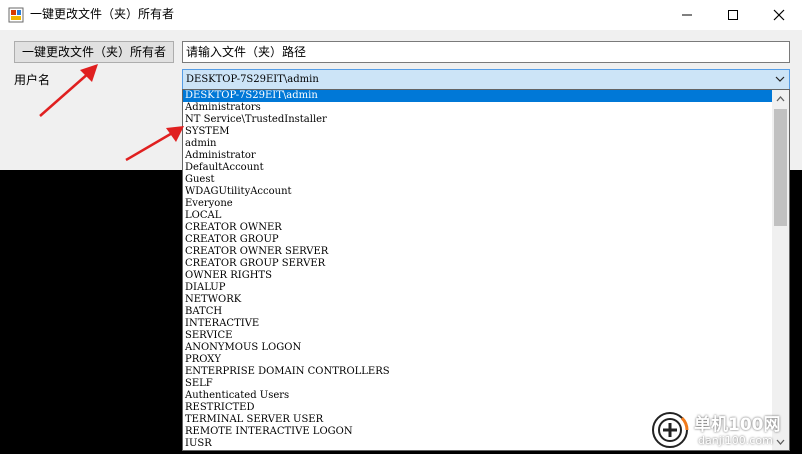 The width and height of the screenshot is (802, 454). I want to click on dropdown-item: ANONYMOUS LOGON, so click(477, 348).